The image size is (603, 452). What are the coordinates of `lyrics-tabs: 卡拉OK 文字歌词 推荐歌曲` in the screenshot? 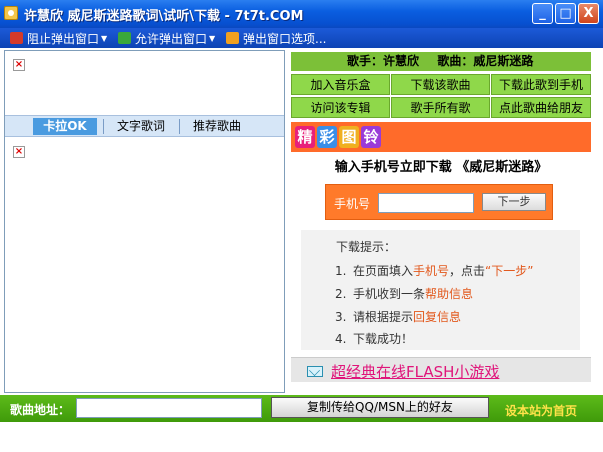 It's located at (144, 126).